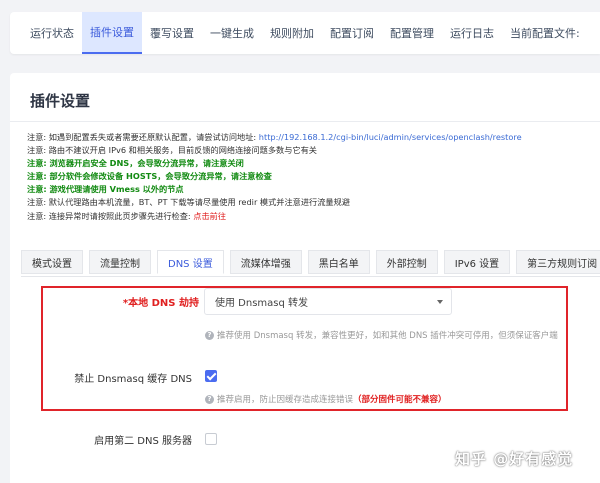 Image resolution: width=600 pixels, height=483 pixels. I want to click on tab-run-log: 运行日志, so click(472, 33).